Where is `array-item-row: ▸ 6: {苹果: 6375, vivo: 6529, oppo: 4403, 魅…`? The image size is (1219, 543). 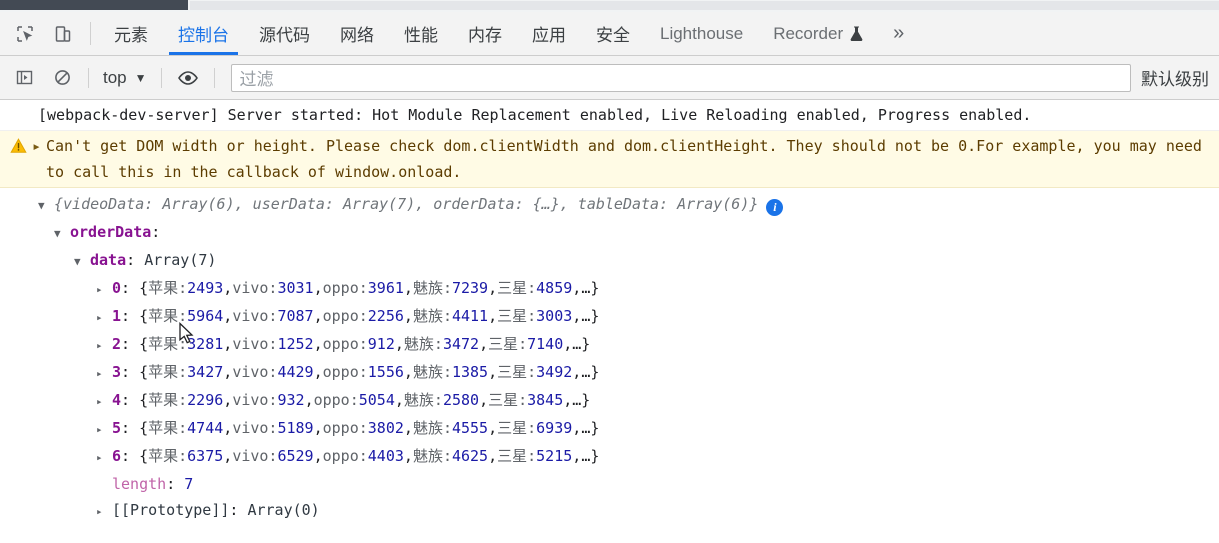 array-item-row: ▸ 6: {苹果: 6375, vivo: 6529, oppo: 4403, 魅… is located at coordinates (628, 457).